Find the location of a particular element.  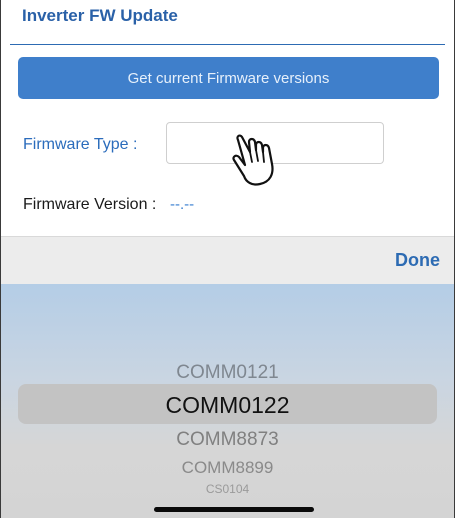

firmware-version-value: --.-- is located at coordinates (182, 204).